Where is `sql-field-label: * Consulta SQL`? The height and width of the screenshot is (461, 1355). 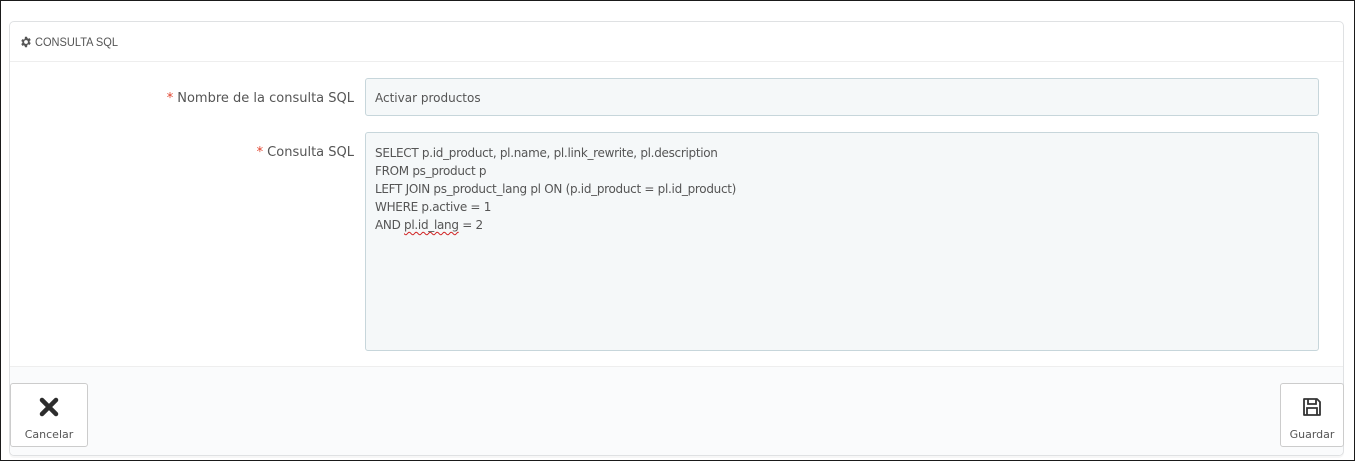
sql-field-label: * Consulta SQL is located at coordinates (305, 152).